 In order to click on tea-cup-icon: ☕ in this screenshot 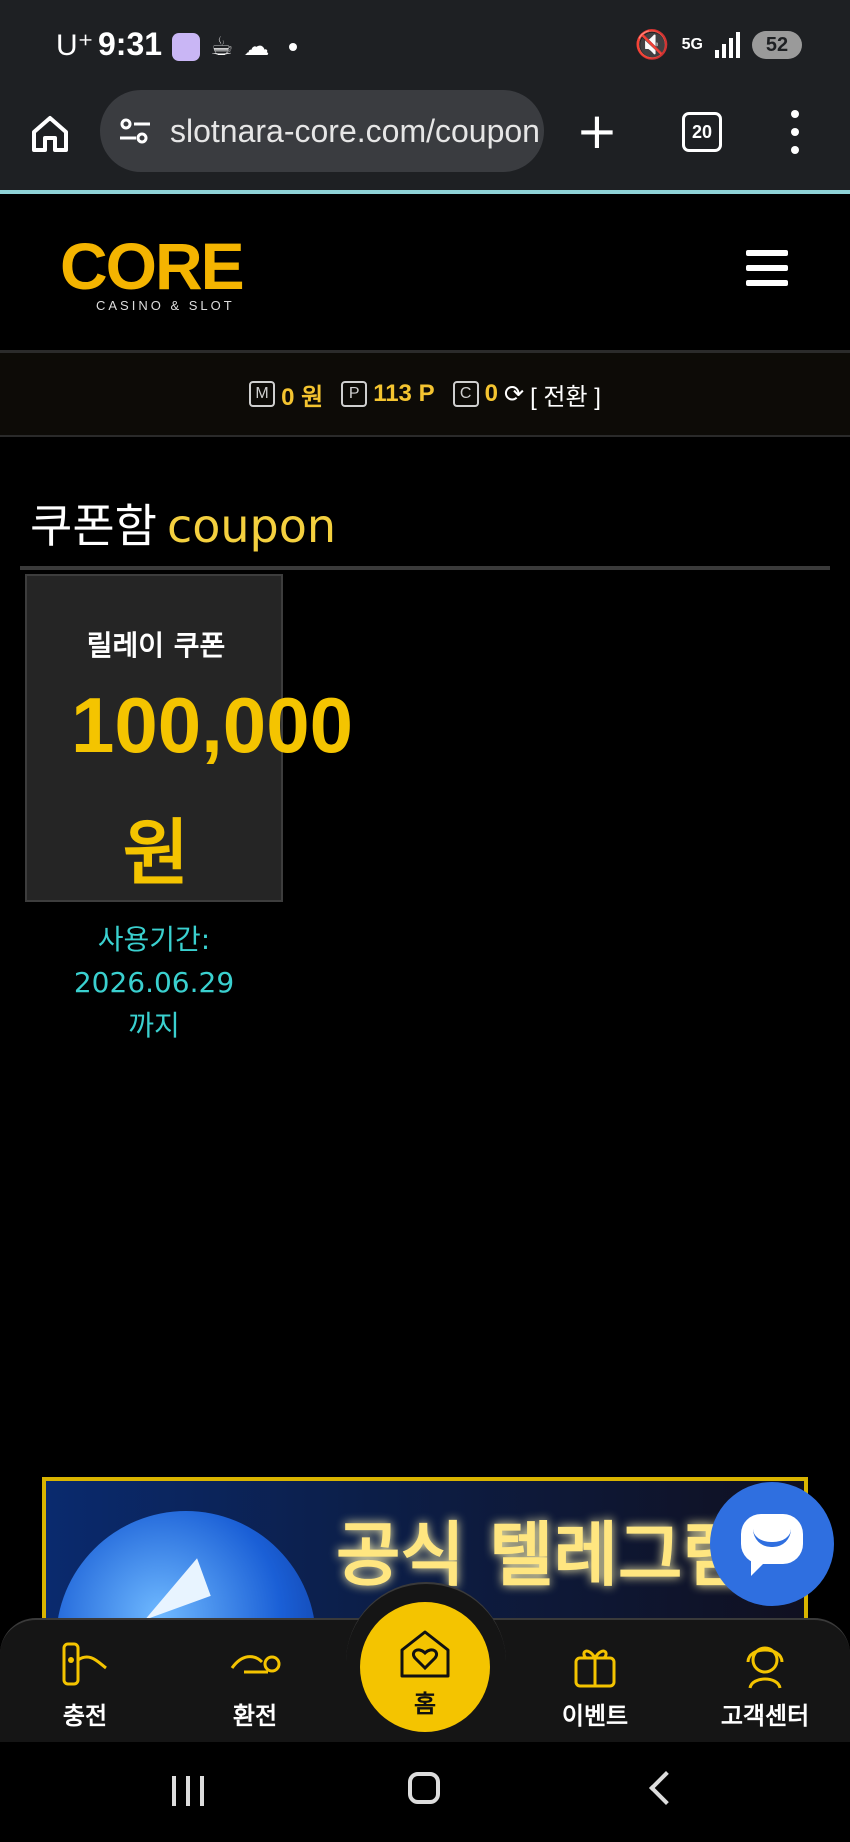, I will do `click(222, 47)`.